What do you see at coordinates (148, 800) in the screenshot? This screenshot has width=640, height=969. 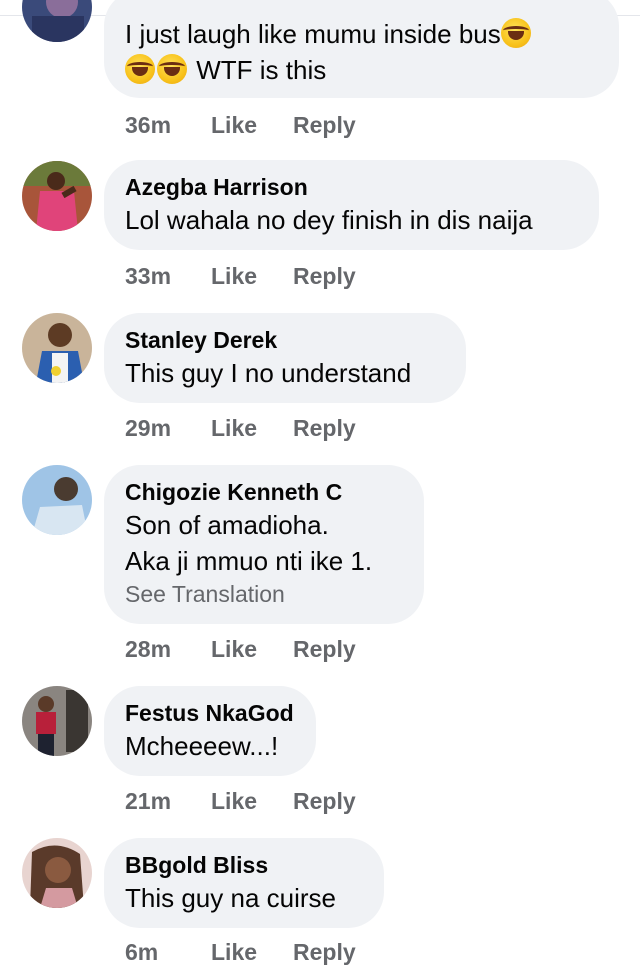 I see `comment-timestamp: 21m` at bounding box center [148, 800].